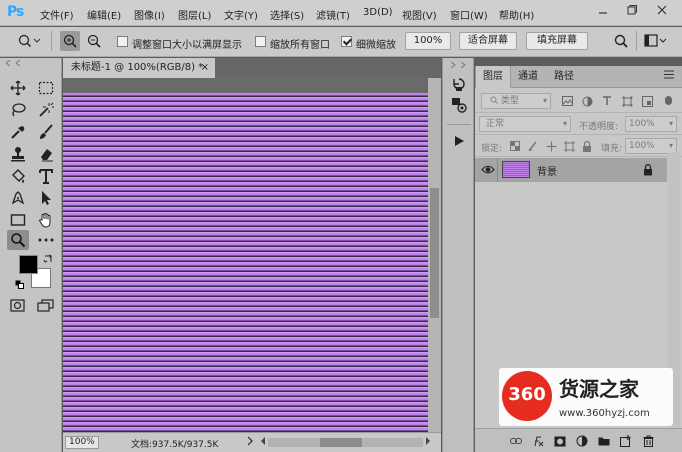 This screenshot has height=452, width=682. I want to click on lock-position-icon, so click(551, 146).